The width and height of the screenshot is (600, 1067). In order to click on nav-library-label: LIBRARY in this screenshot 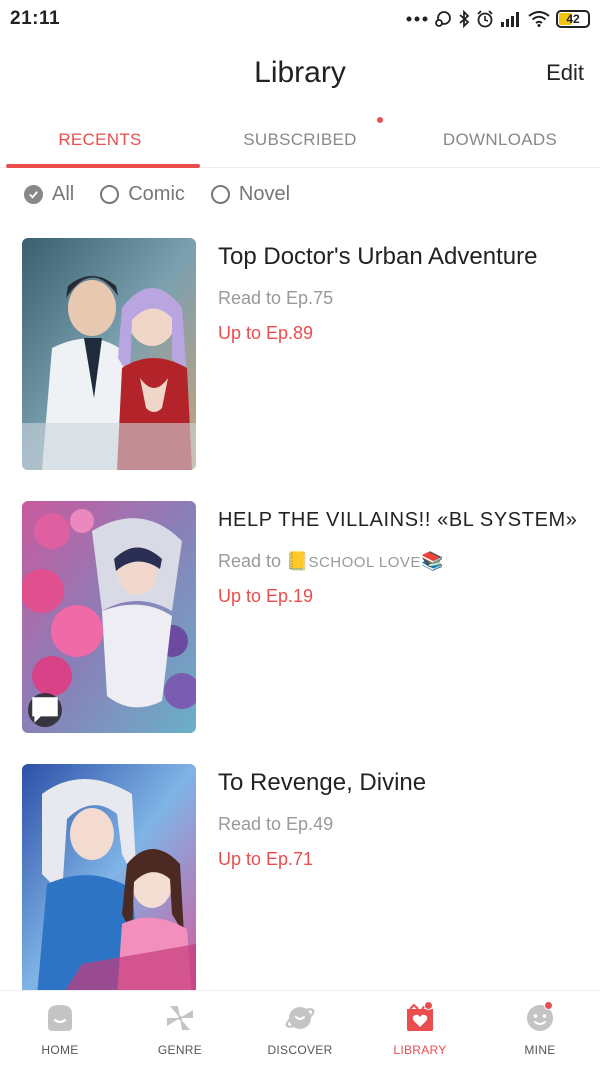, I will do `click(420, 1050)`.